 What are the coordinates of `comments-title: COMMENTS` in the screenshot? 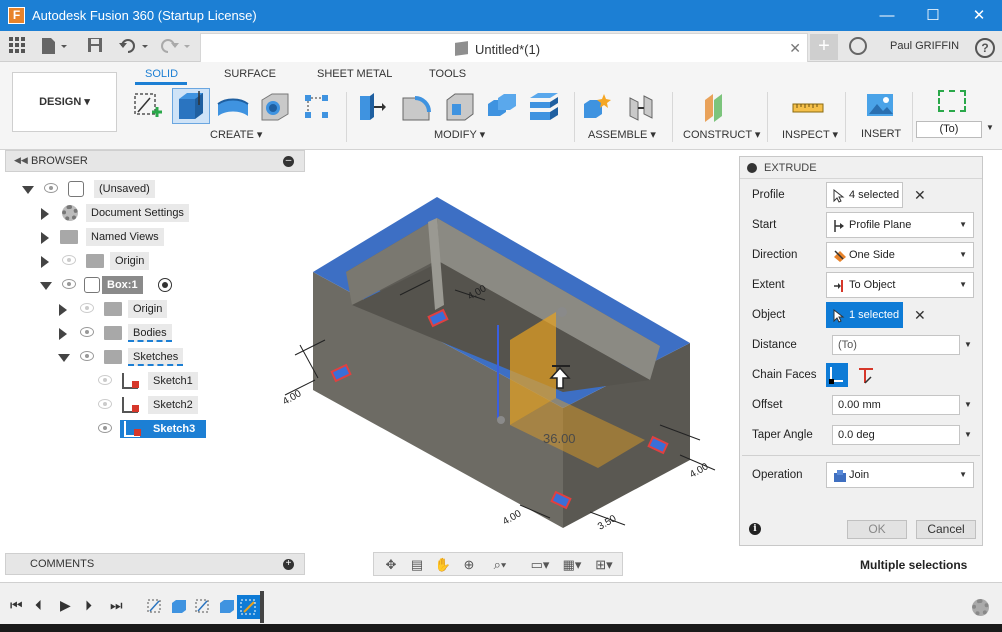 It's located at (62, 564).